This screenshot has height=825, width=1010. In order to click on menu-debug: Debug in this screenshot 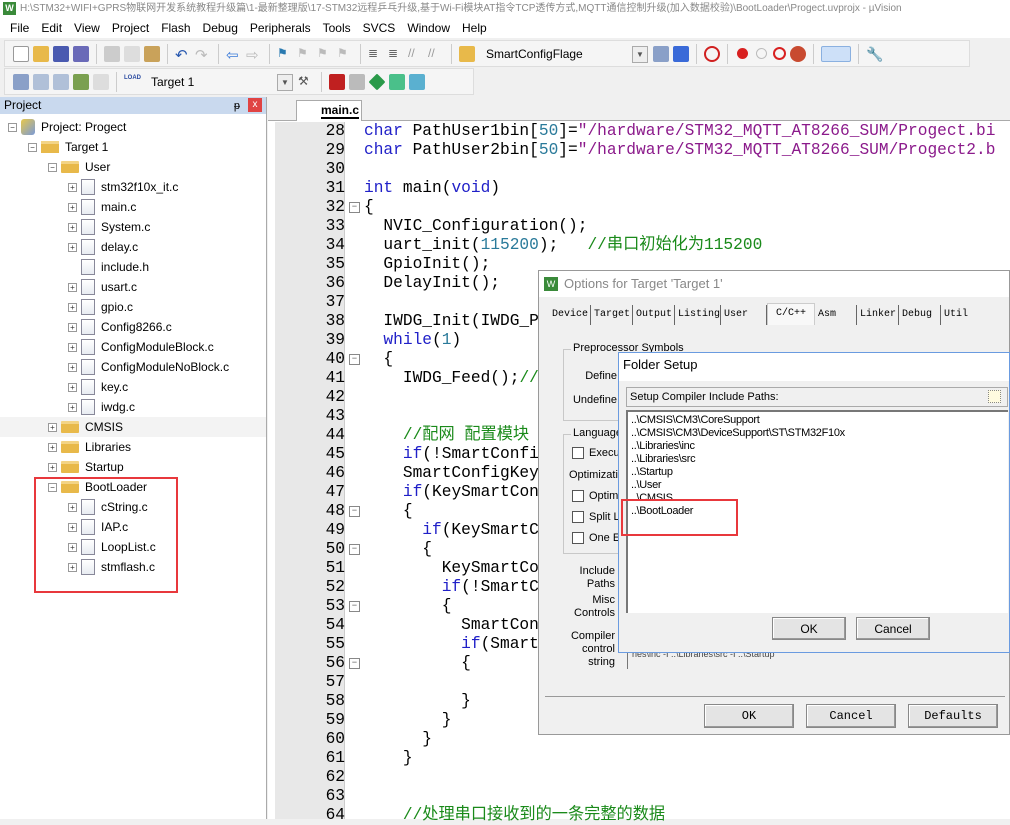, I will do `click(220, 28)`.